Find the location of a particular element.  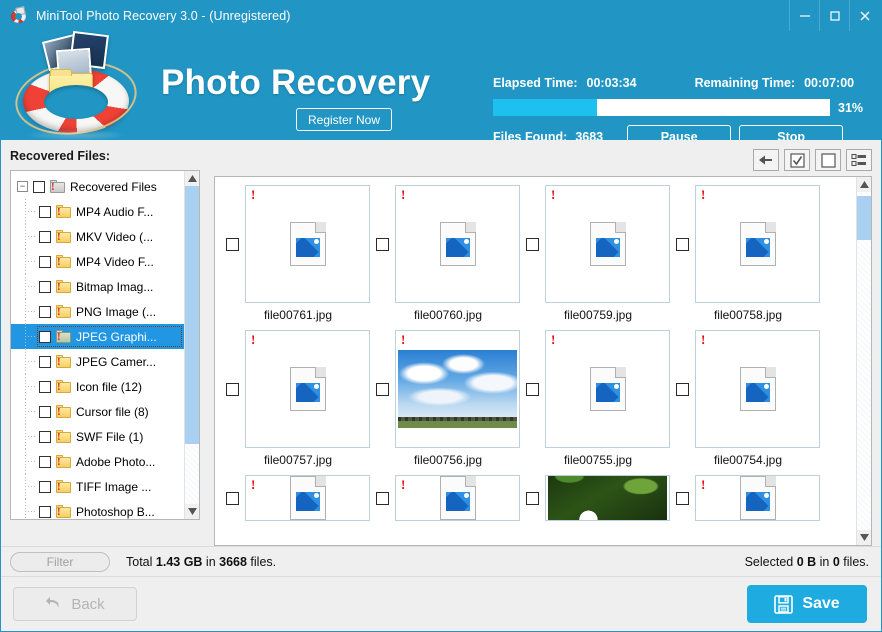

file-cell: ! file00760.jpg is located at coordinates (448, 257).